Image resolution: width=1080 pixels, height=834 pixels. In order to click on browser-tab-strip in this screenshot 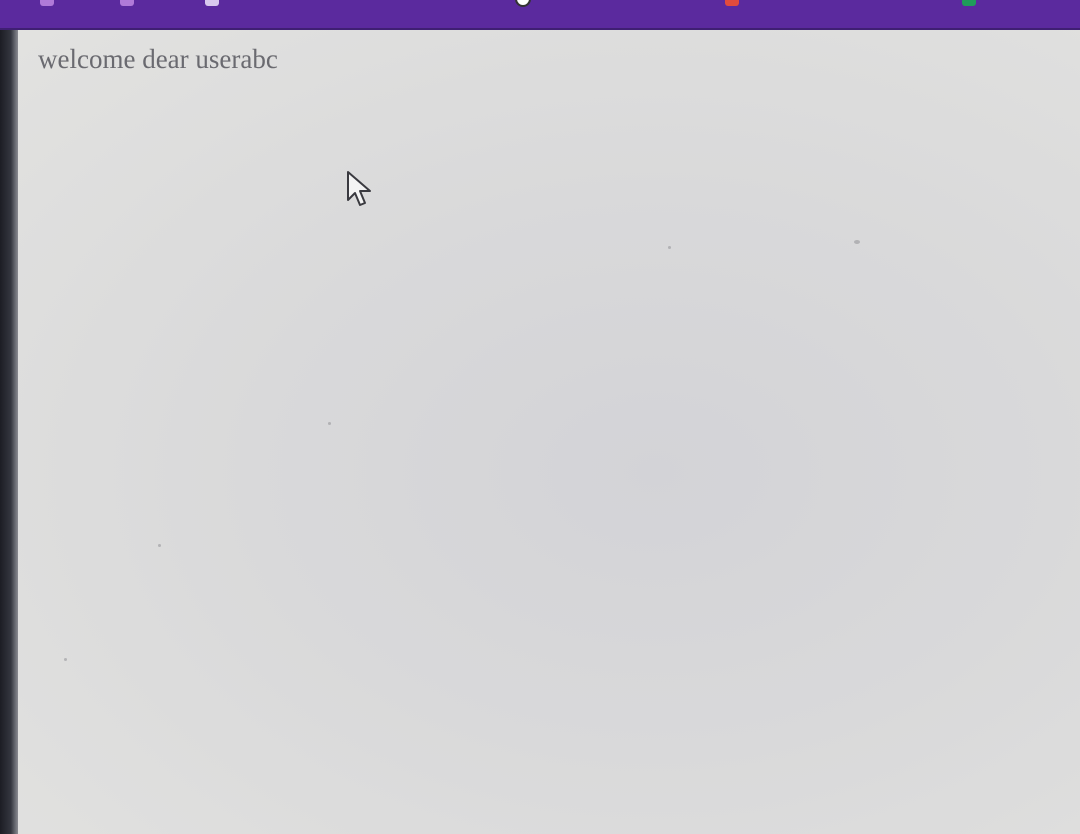, I will do `click(540, 15)`.